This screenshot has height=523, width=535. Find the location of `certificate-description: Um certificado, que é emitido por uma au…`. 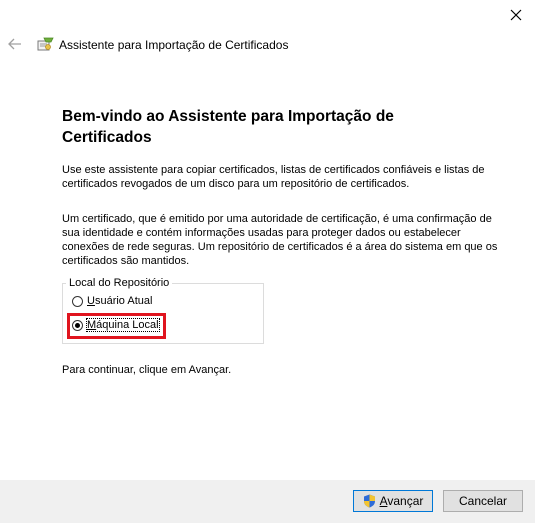

certificate-description: Um certificado, que é emitido por uma au… is located at coordinates (280, 240).